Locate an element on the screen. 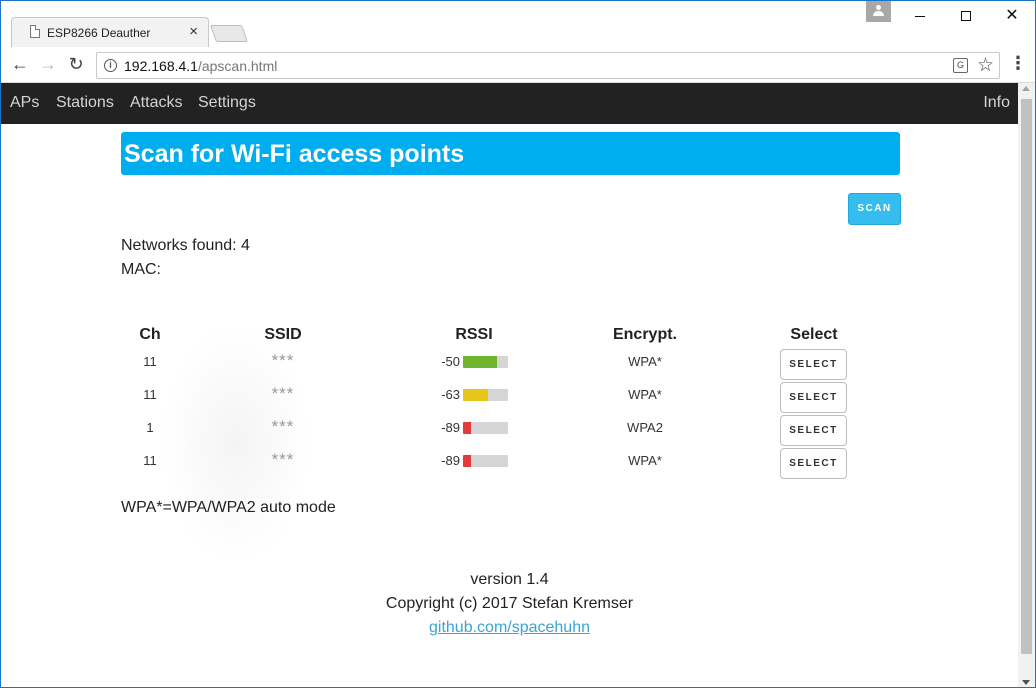  column-header-rssi: RSSI is located at coordinates (474, 334).